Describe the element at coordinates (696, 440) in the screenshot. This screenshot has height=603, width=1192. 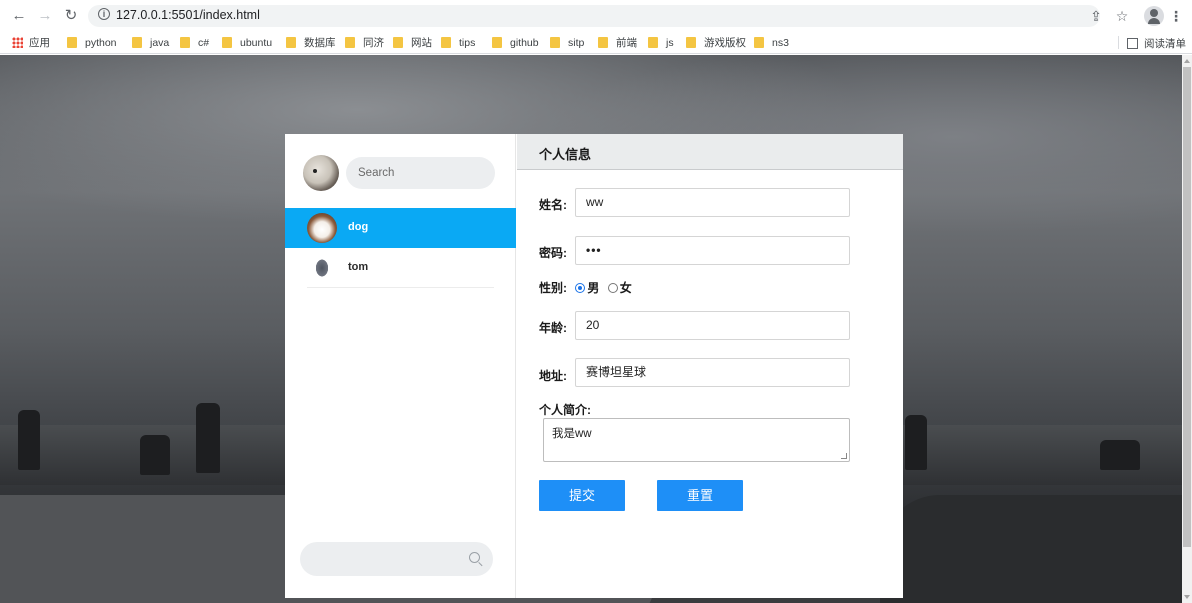
I see `bio-textarea: 我是ww` at that location.